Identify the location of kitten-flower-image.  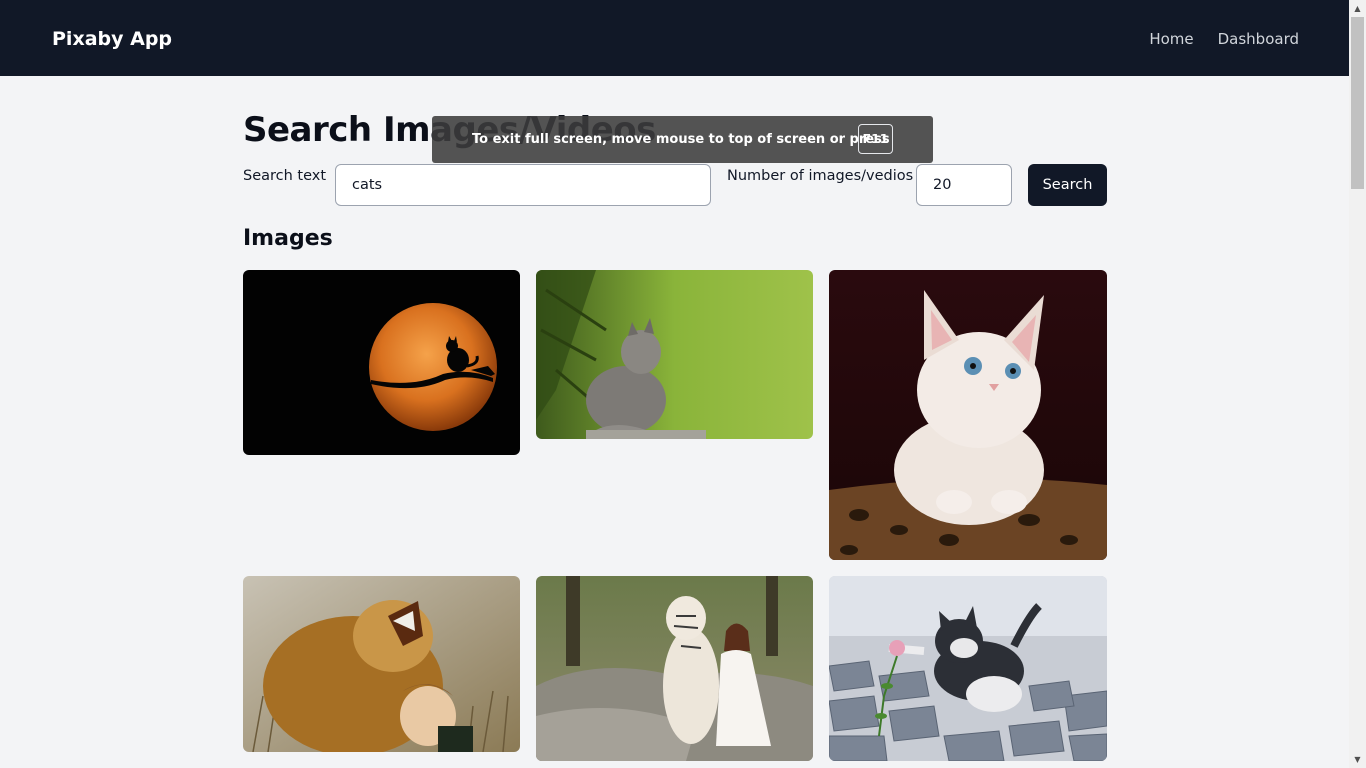
(968, 668).